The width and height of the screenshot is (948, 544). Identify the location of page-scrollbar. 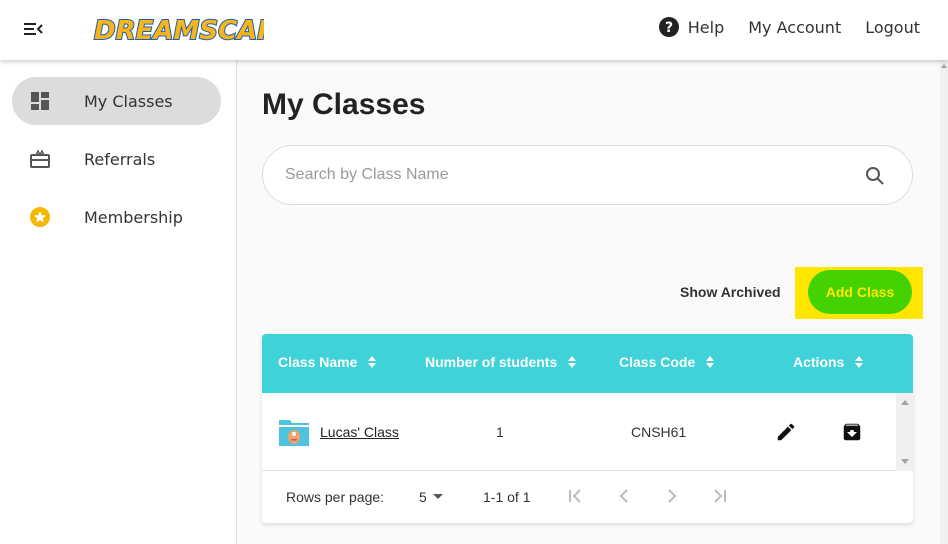
(944, 302).